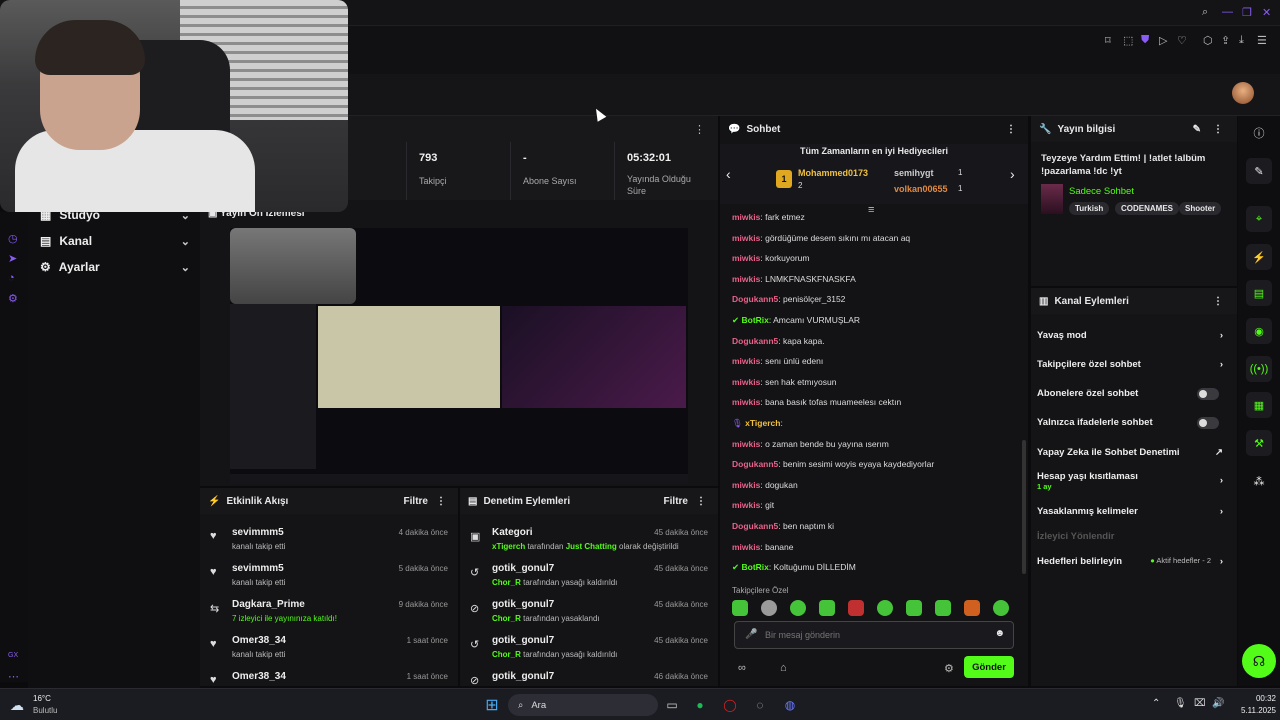 The width and height of the screenshot is (1280, 720). What do you see at coordinates (1266, 12) in the screenshot?
I see `close-icon: ✕` at bounding box center [1266, 12].